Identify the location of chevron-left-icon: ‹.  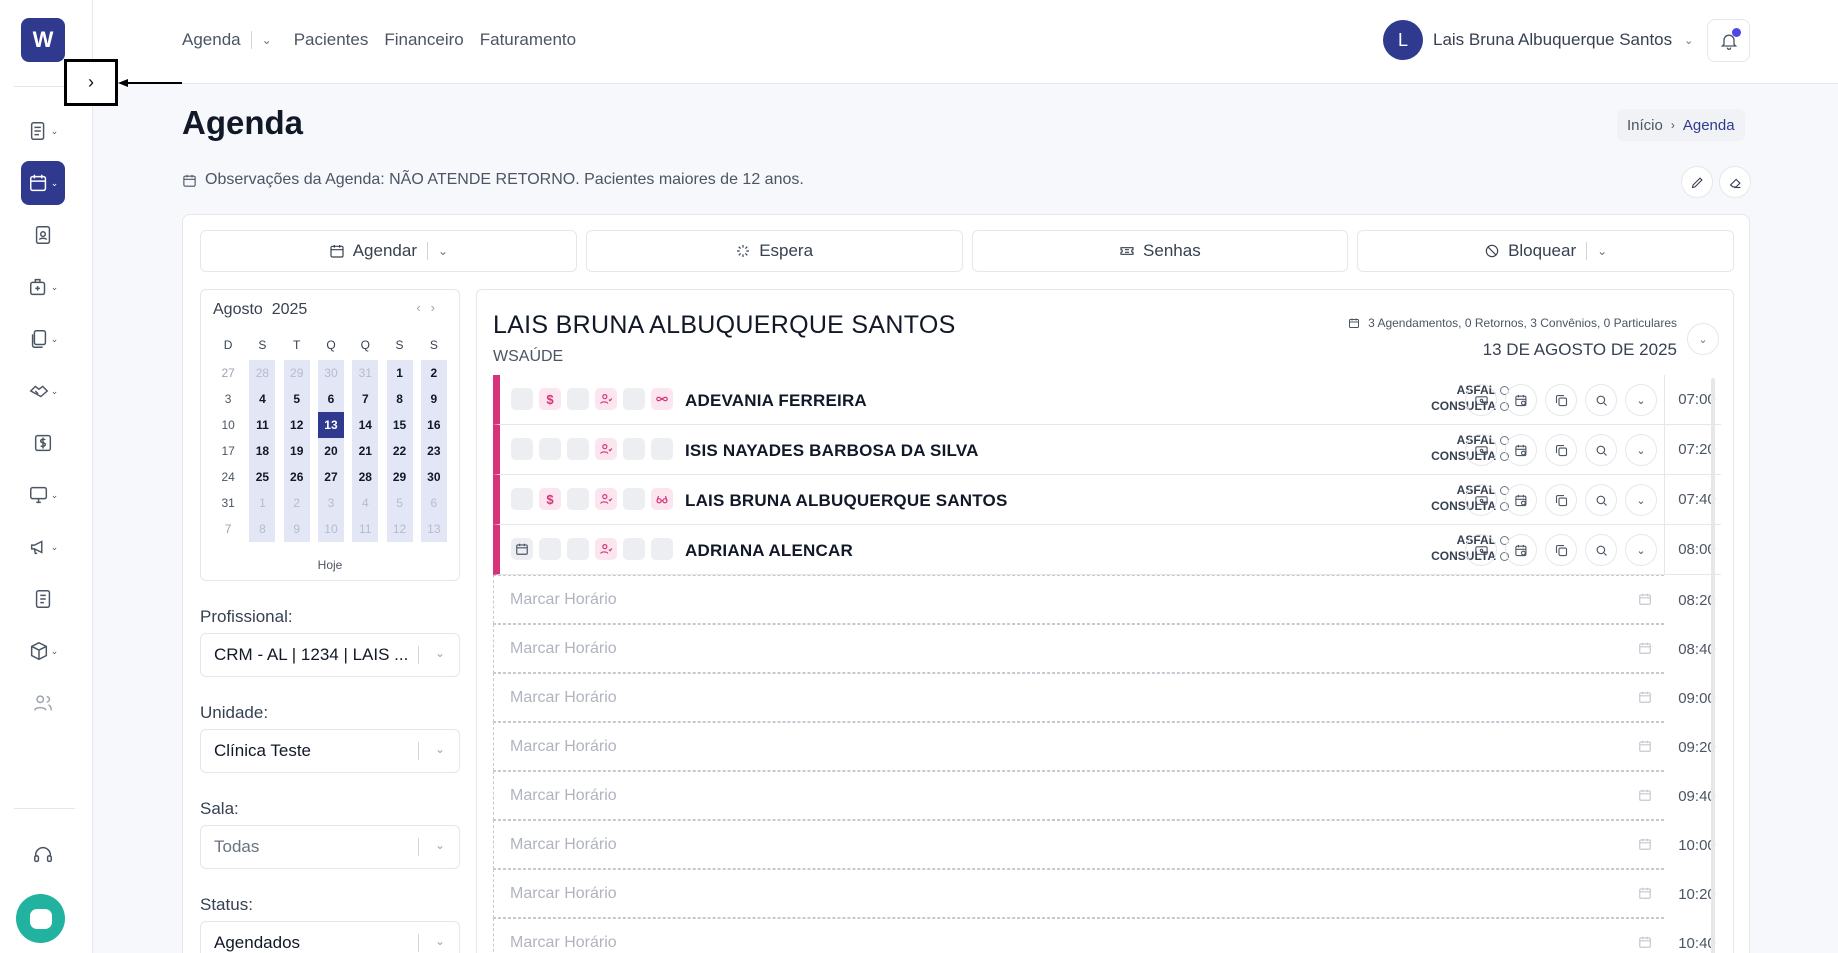
(423, 307).